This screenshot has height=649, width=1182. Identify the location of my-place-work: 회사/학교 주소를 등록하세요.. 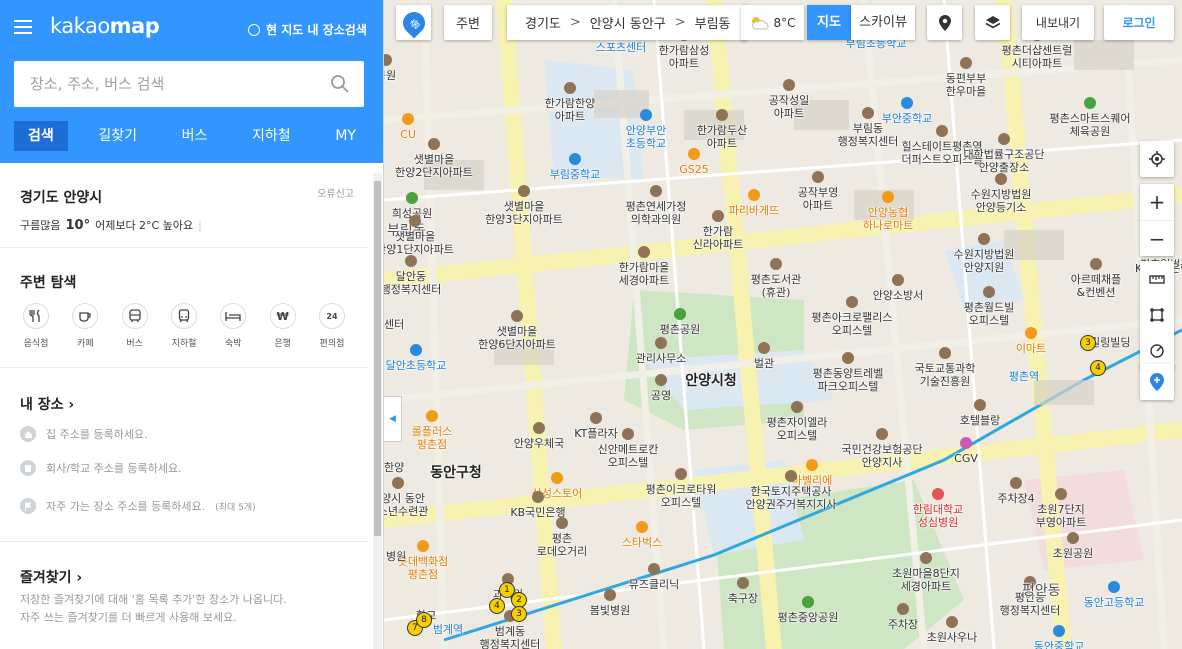
(101, 468).